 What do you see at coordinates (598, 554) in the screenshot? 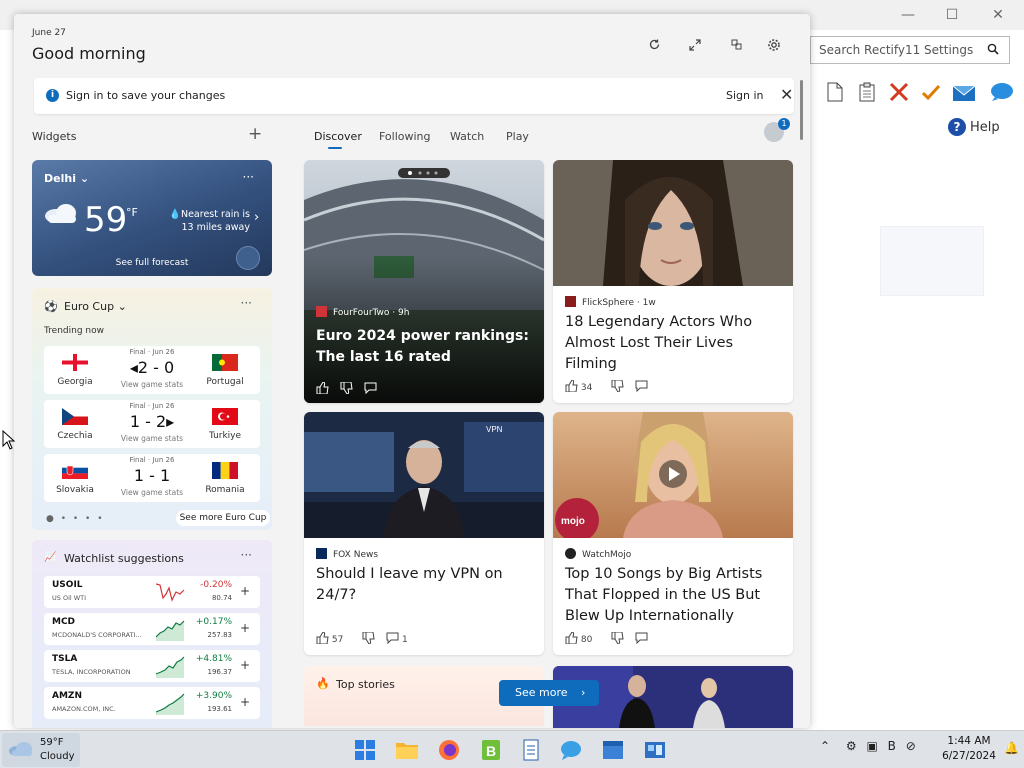
I see `news-source: WatchMojo` at bounding box center [598, 554].